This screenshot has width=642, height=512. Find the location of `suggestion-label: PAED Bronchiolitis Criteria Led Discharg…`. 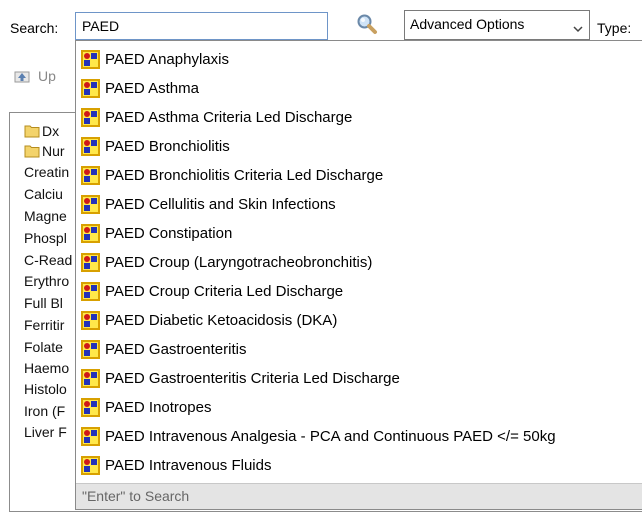

suggestion-label: PAED Bronchiolitis Criteria Led Discharg… is located at coordinates (244, 175).